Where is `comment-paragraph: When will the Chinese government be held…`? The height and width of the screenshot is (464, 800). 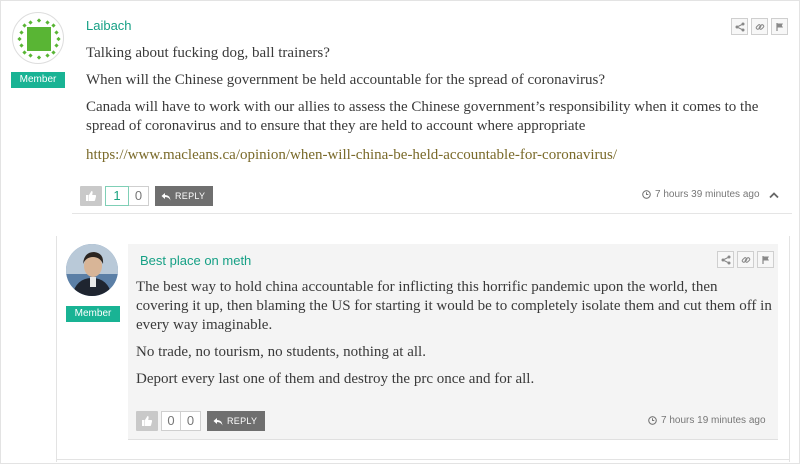
comment-paragraph: When will the Chinese government be held… is located at coordinates (345, 80).